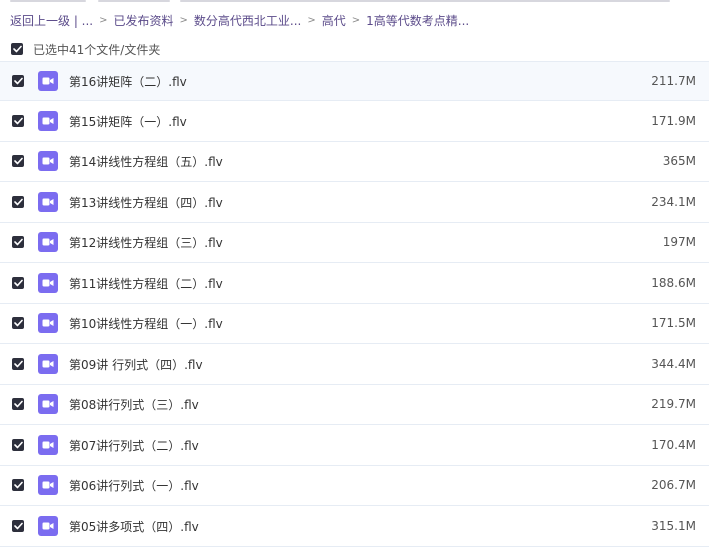 The image size is (709, 547). What do you see at coordinates (673, 444) in the screenshot?
I see `file-size: 170.4M` at bounding box center [673, 444].